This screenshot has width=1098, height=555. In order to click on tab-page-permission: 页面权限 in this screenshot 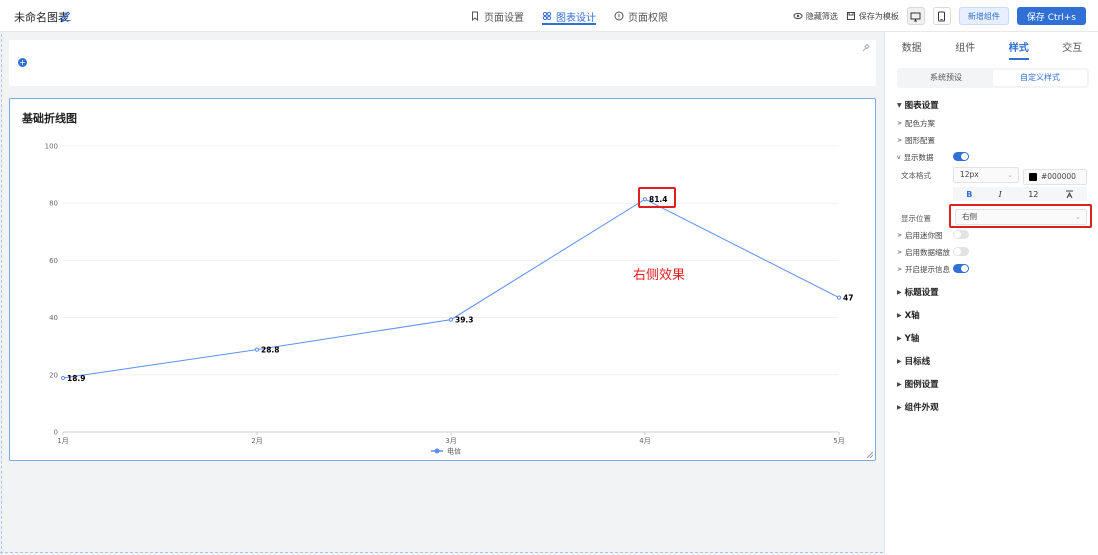, I will do `click(641, 16)`.